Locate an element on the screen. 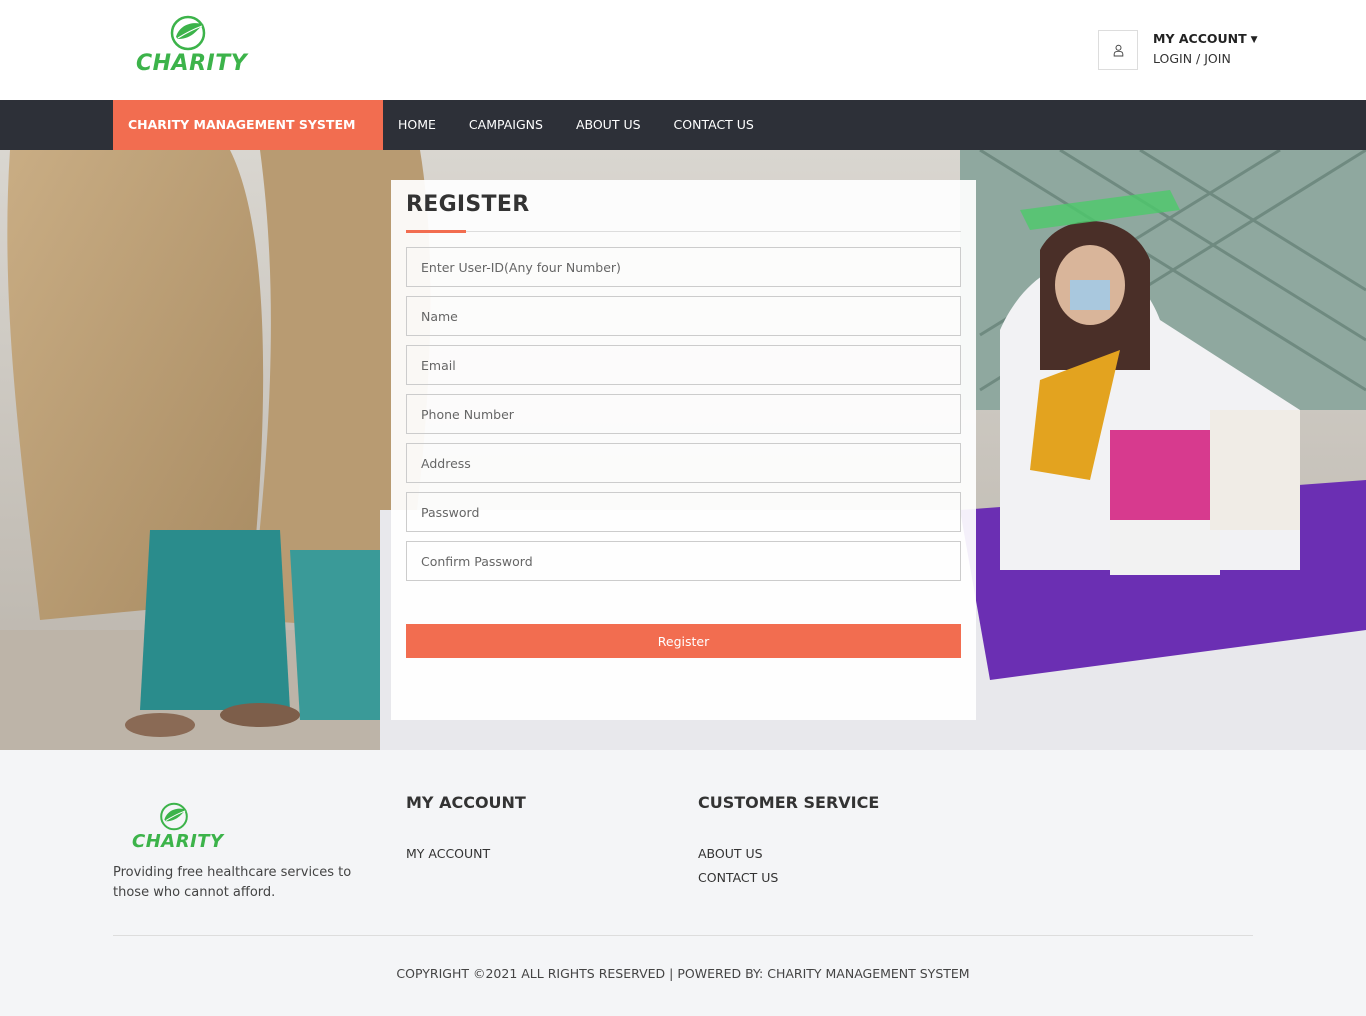  site-header: CHARITY MY ACCOUNT ▼ LOGIN / JOIN is located at coordinates (683, 50).